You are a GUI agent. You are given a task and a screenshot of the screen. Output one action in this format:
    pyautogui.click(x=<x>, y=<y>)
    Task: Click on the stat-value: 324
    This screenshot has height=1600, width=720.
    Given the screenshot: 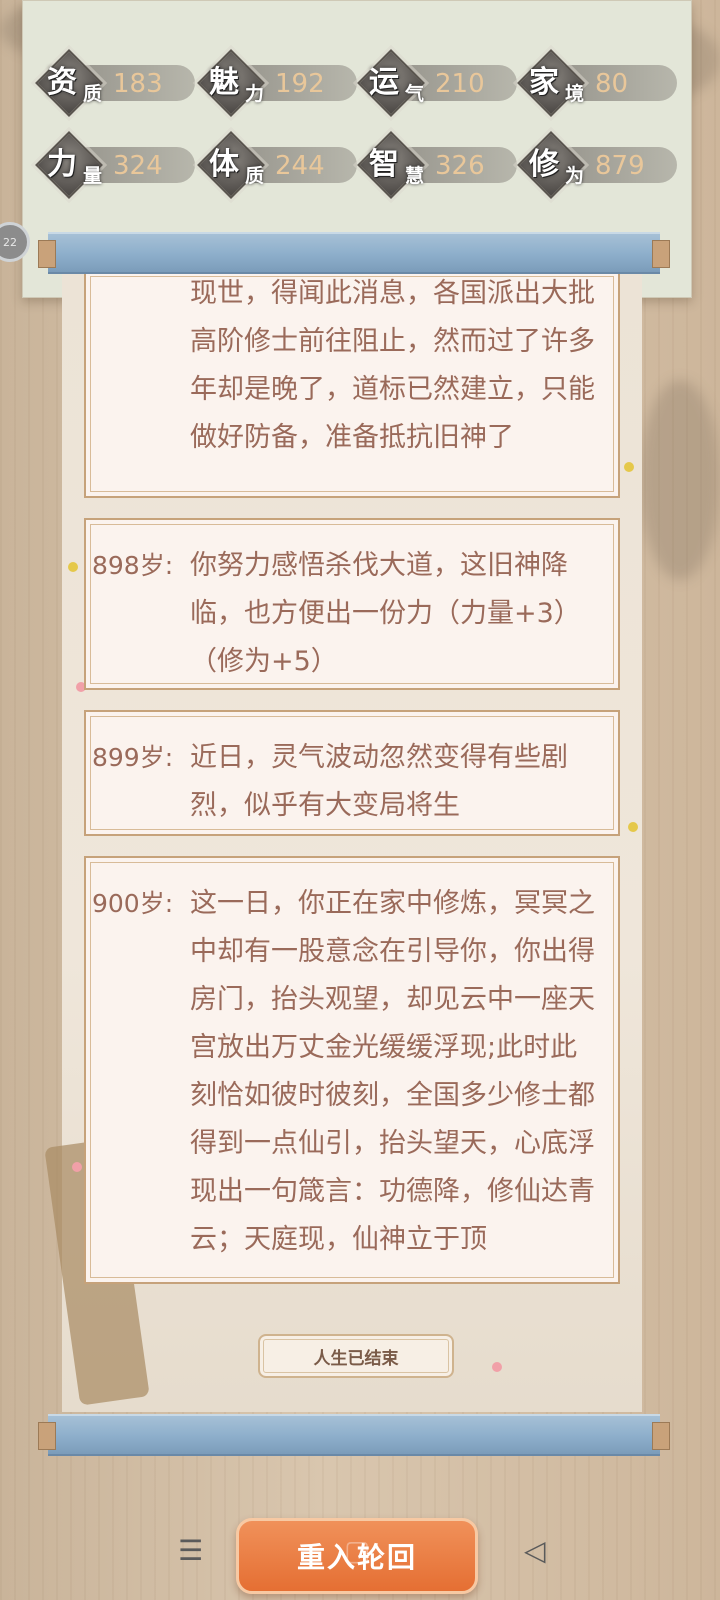 What is the action you would take?
    pyautogui.click(x=138, y=166)
    